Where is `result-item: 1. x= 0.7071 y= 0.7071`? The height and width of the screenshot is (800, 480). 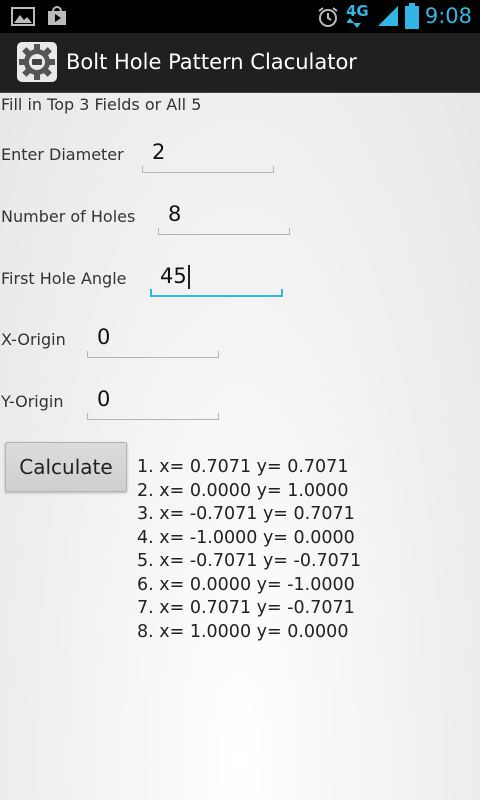 result-item: 1. x= 0.7071 y= 0.7071 is located at coordinates (243, 467).